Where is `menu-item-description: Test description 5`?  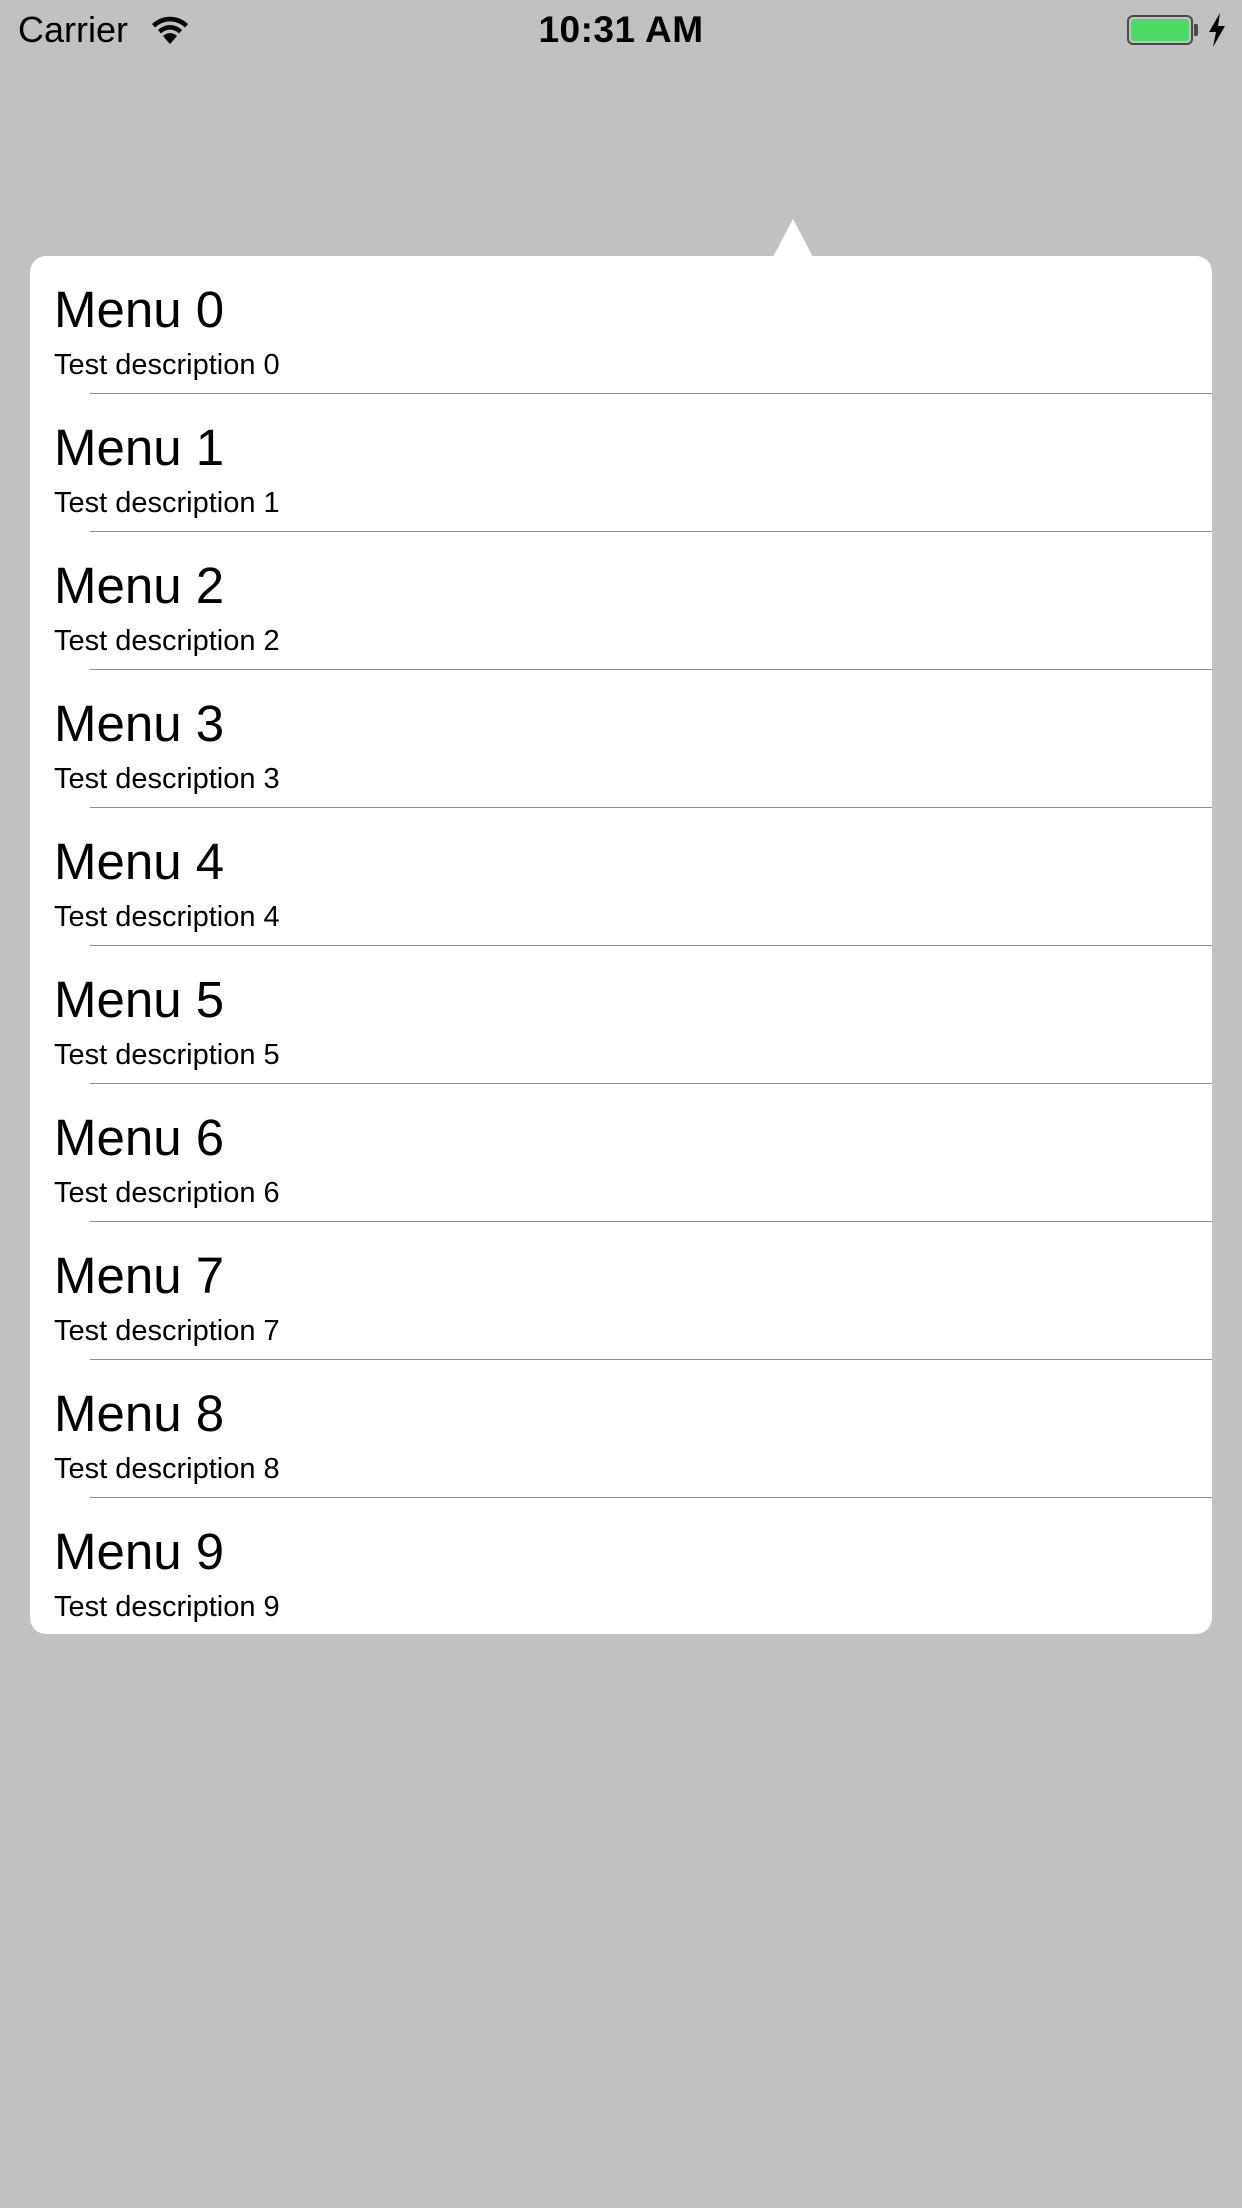
menu-item-description: Test description 5 is located at coordinates (167, 1055).